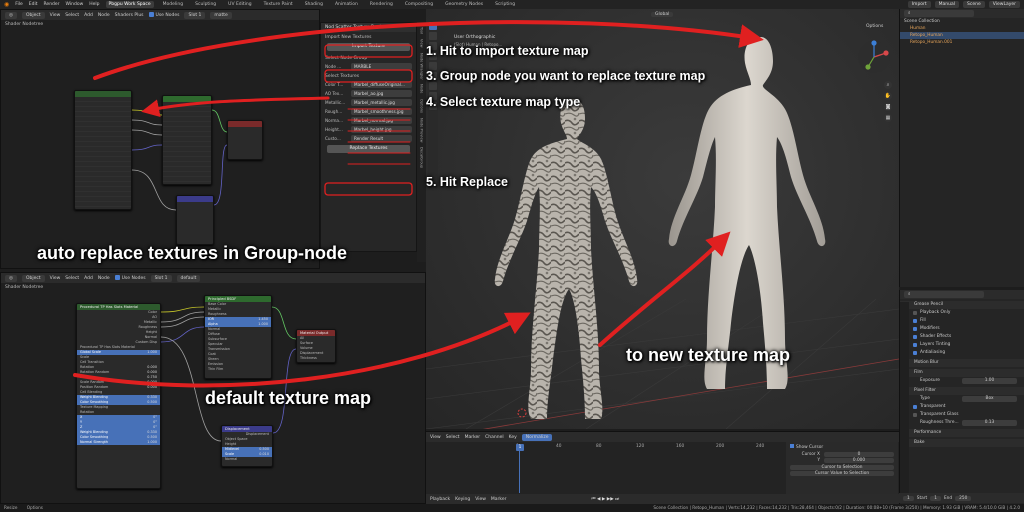 The image size is (1024, 512). What do you see at coordinates (935, 498) in the screenshot?
I see `start-field: 1` at bounding box center [935, 498].